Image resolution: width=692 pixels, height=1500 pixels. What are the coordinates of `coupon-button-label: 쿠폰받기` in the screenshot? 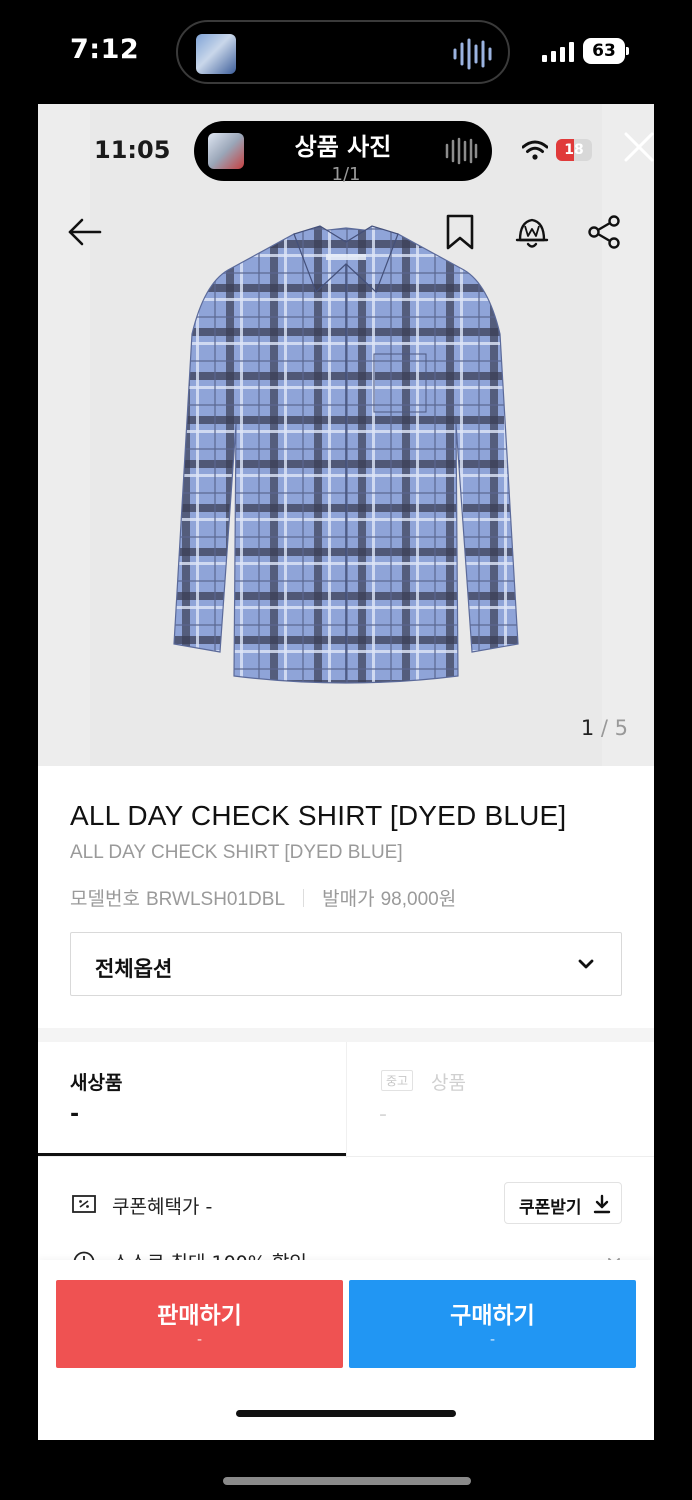 It's located at (550, 1208).